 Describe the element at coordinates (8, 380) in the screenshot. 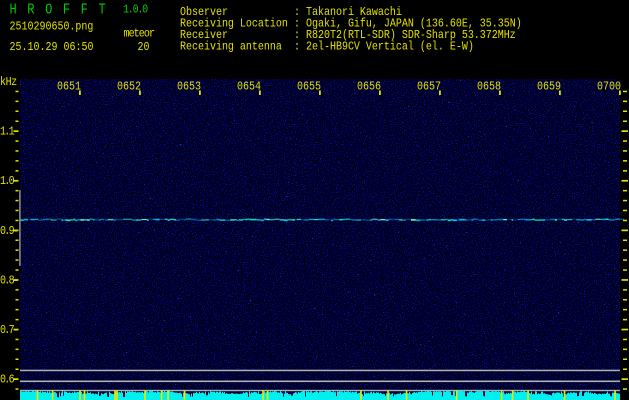

I see `svg-text: 0.6-` at that location.